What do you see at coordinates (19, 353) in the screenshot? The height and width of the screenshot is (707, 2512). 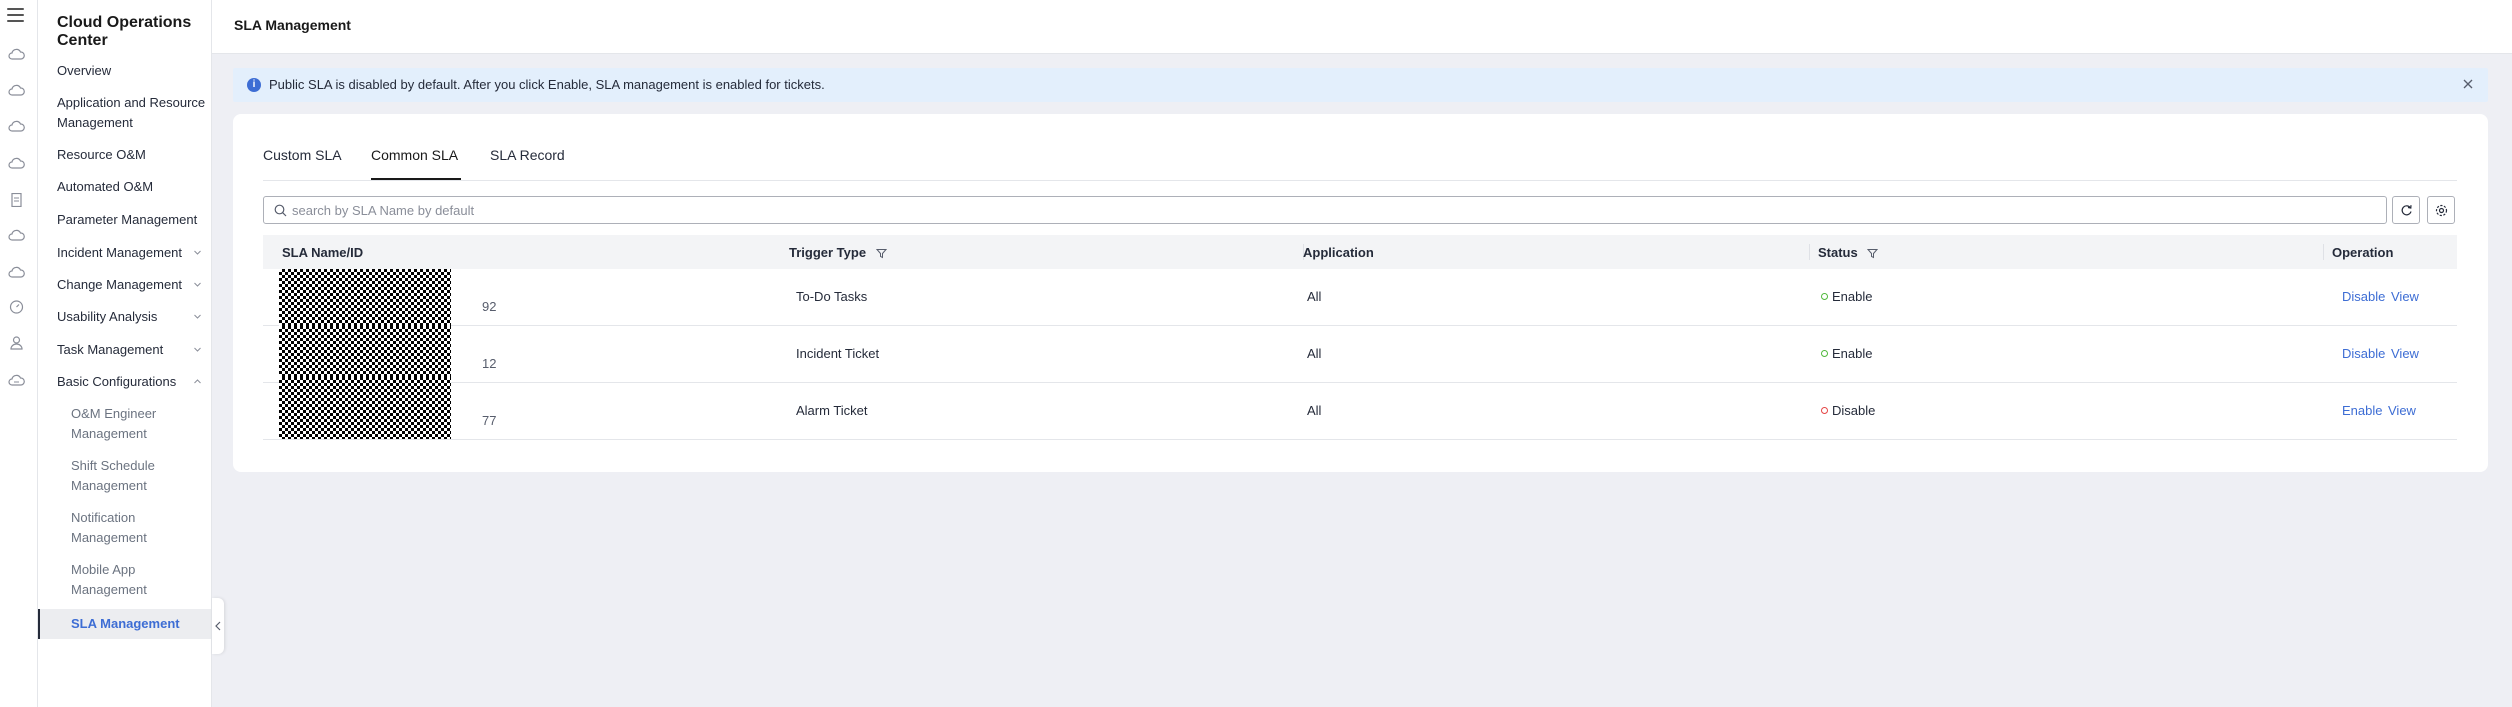 I see `icon-rail` at bounding box center [19, 353].